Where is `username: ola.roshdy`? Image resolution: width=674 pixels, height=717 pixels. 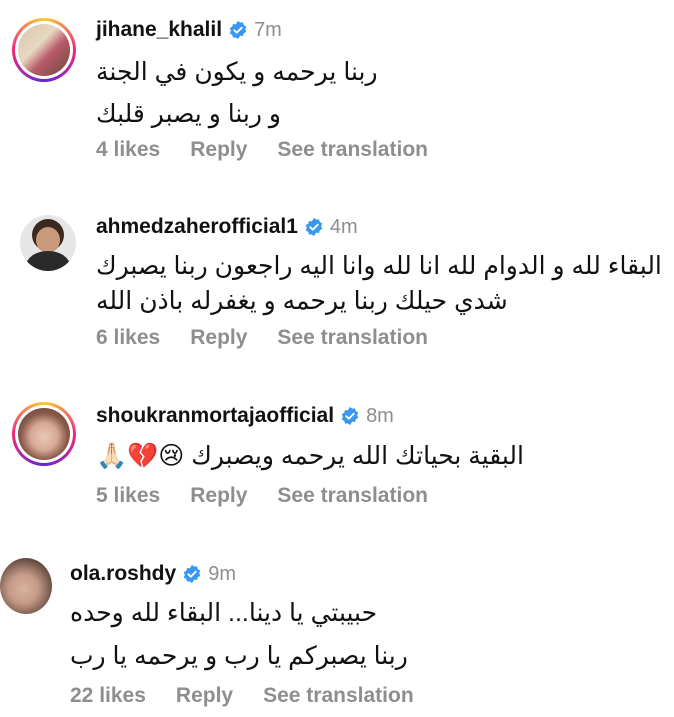
username: ola.roshdy is located at coordinates (123, 574).